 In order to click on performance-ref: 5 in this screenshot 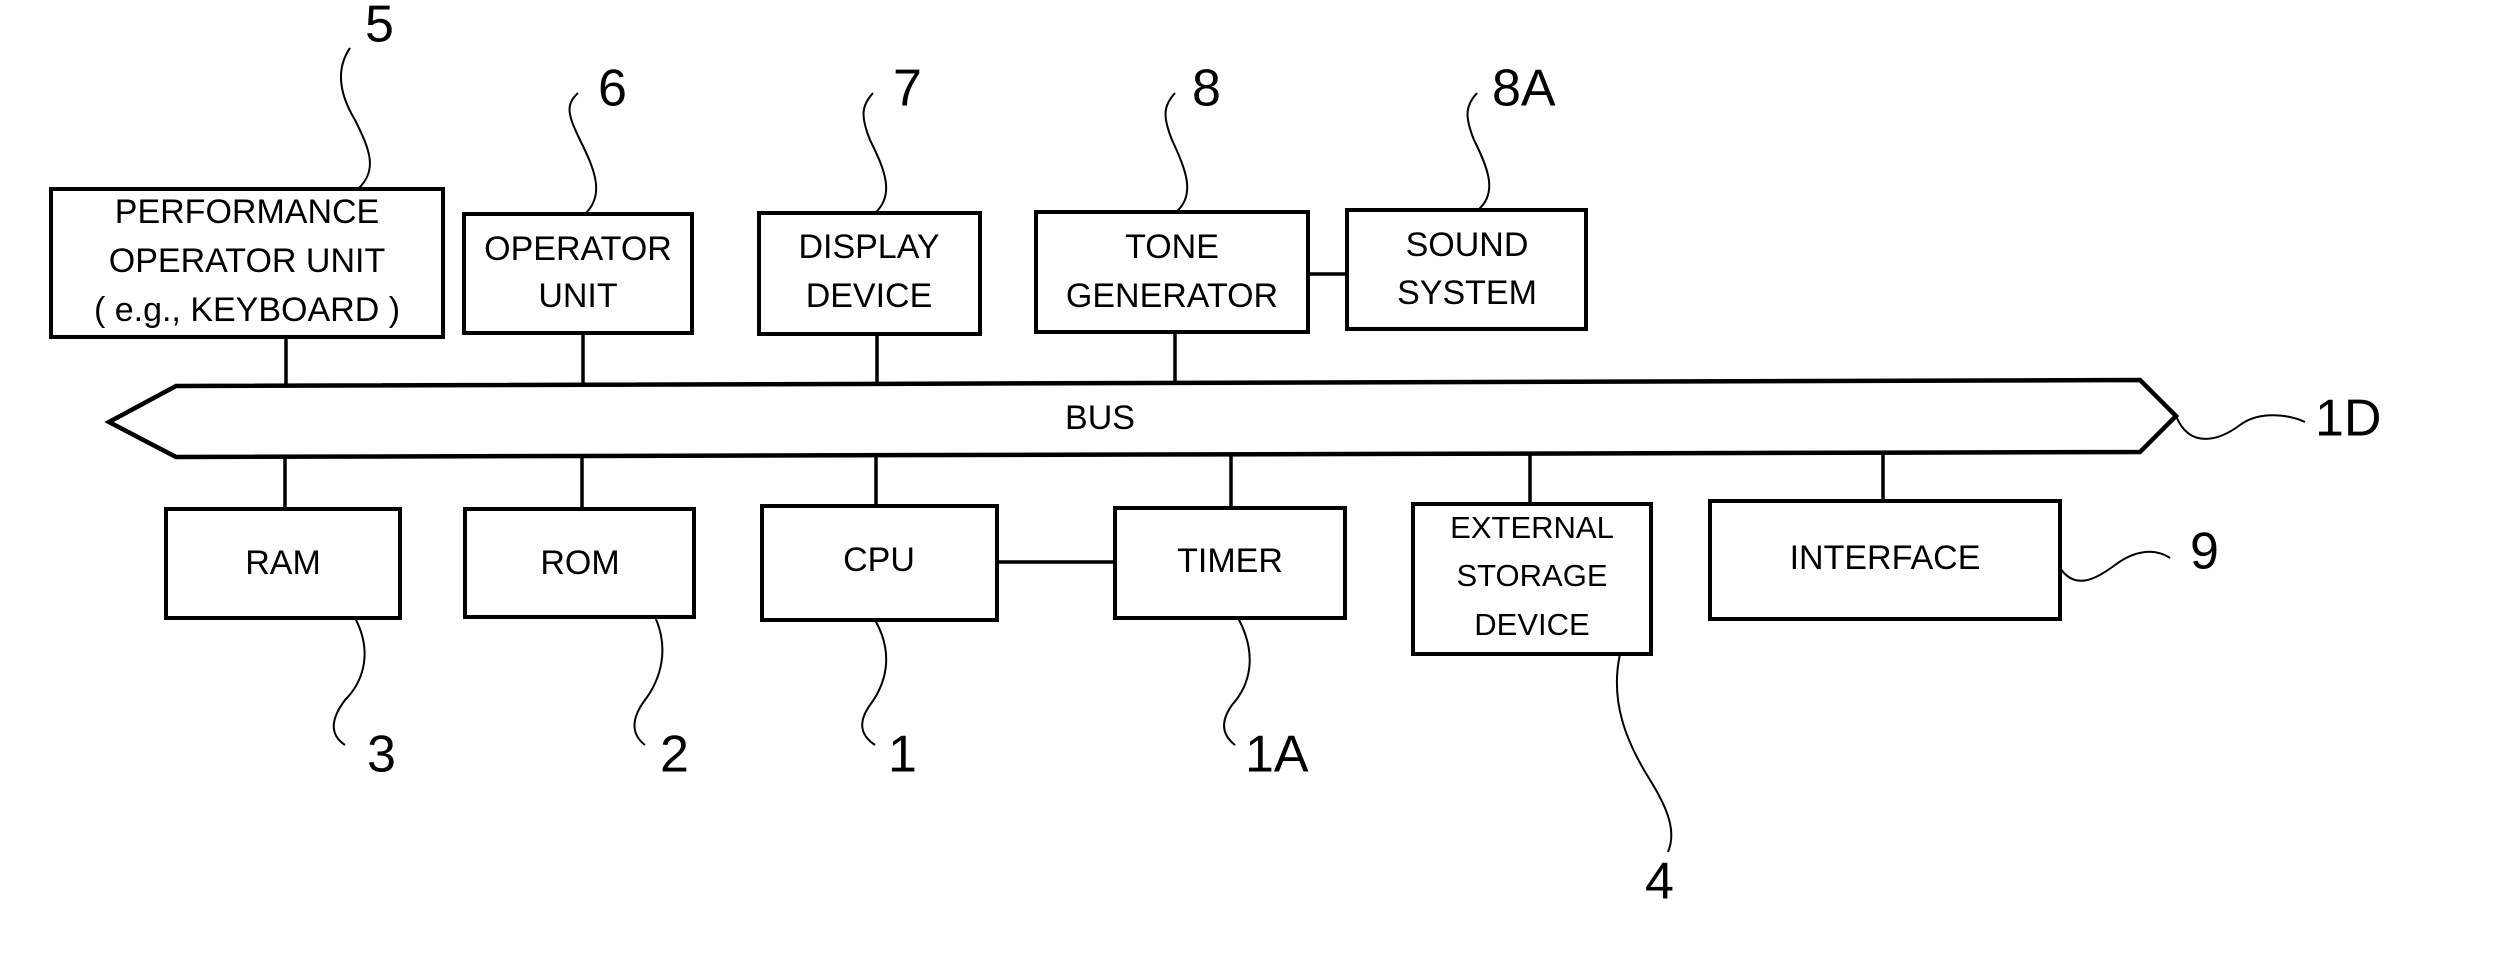, I will do `click(379, 27)`.